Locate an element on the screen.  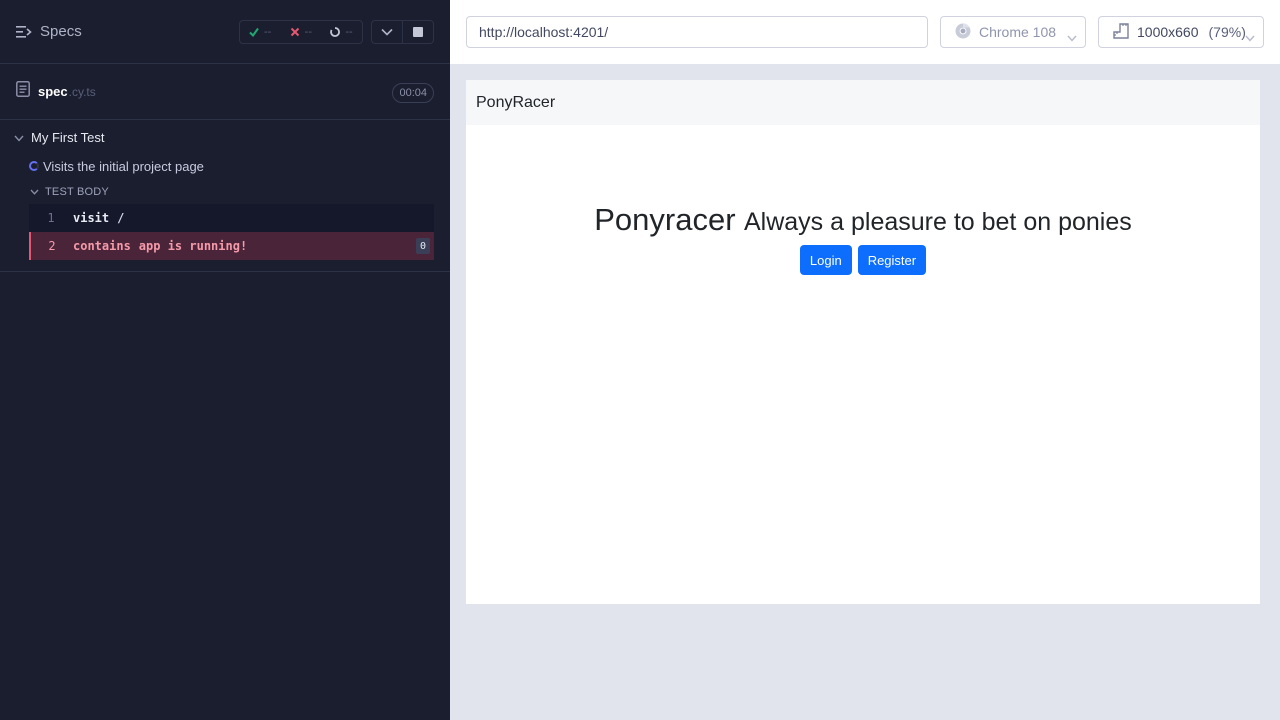
browser-selector: Chrome 108 is located at coordinates (1013, 32).